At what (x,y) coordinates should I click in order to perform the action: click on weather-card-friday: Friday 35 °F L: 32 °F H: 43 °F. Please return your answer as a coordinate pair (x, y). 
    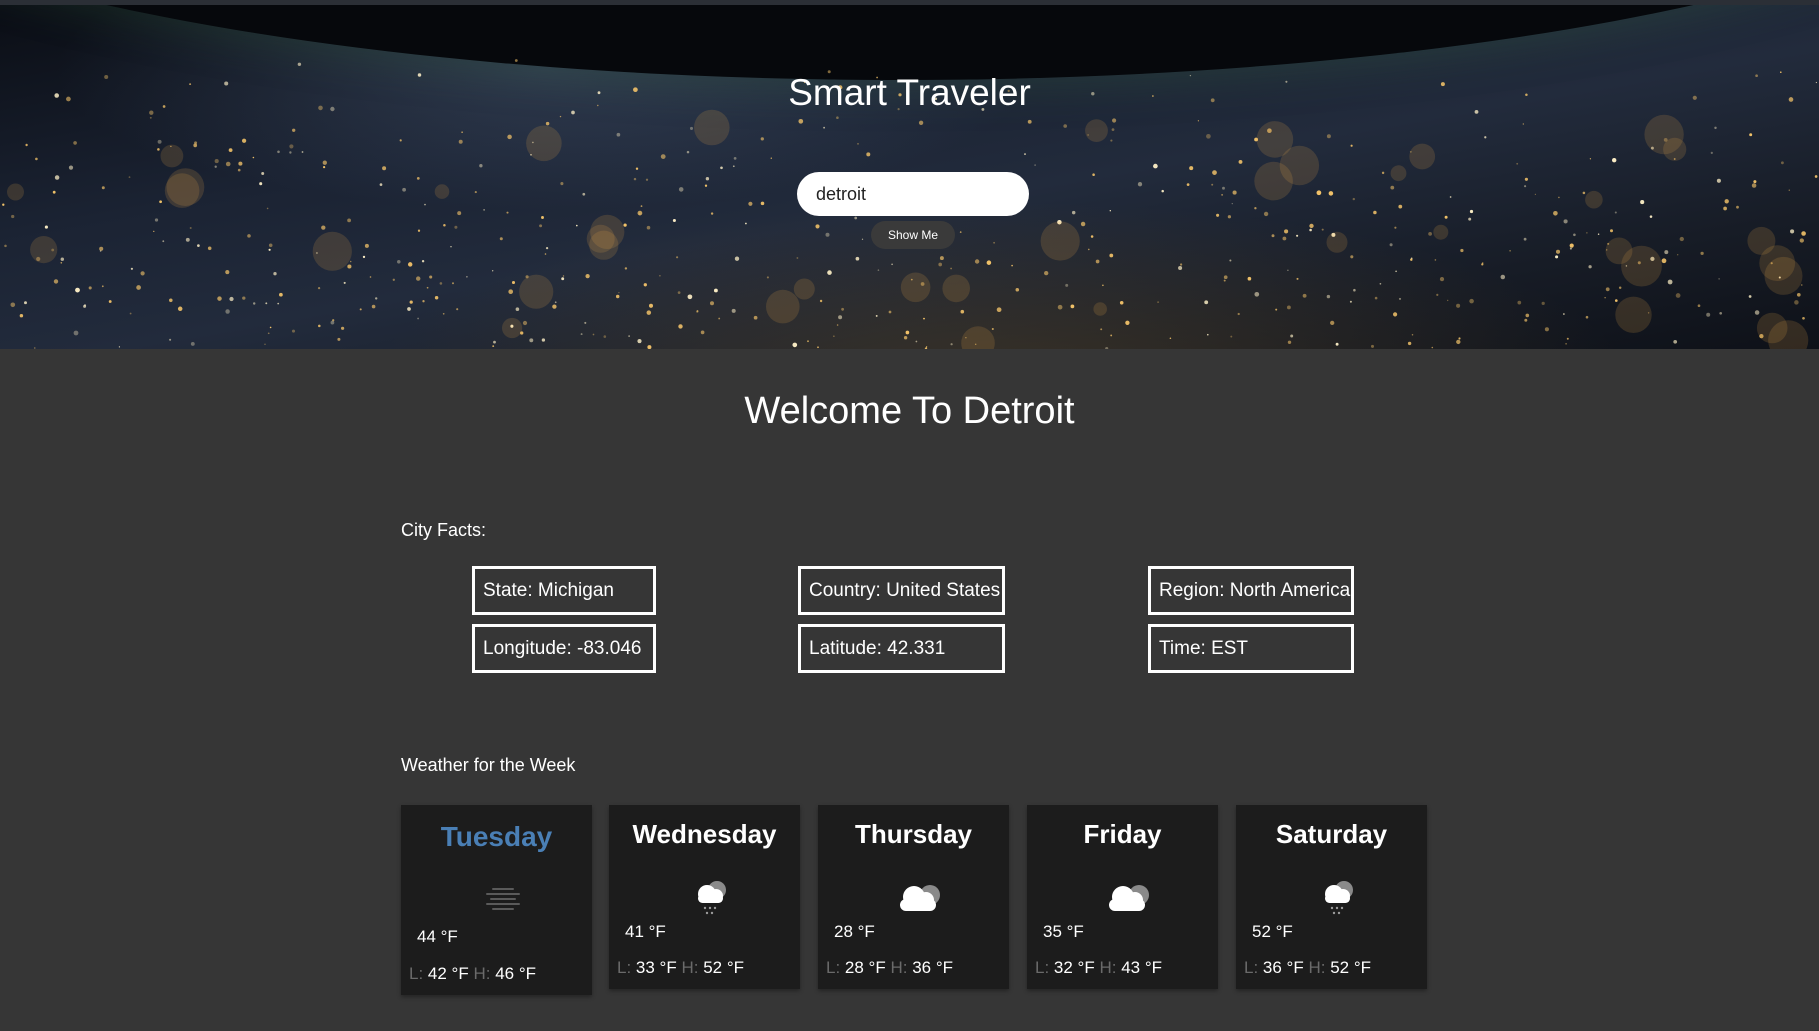
    Looking at the image, I should click on (1122, 897).